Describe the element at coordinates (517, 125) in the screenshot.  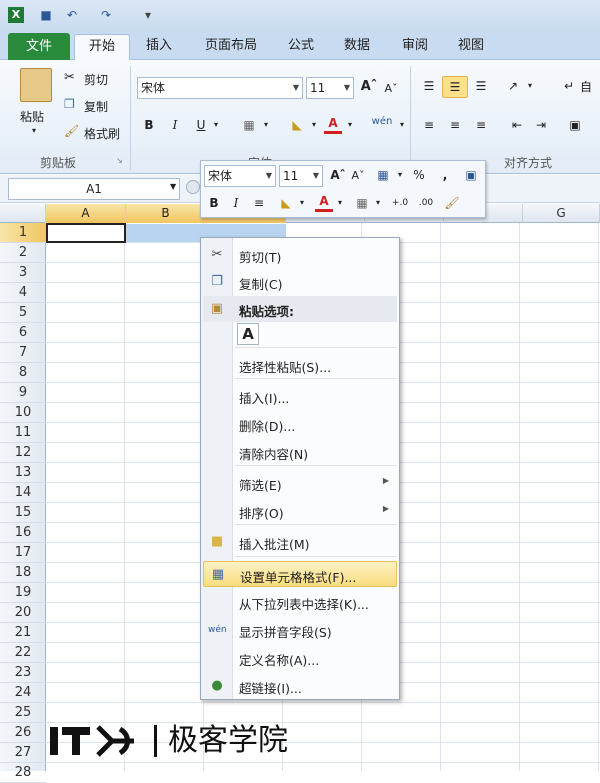
I see `decrease-indent-icon: ⇤` at that location.